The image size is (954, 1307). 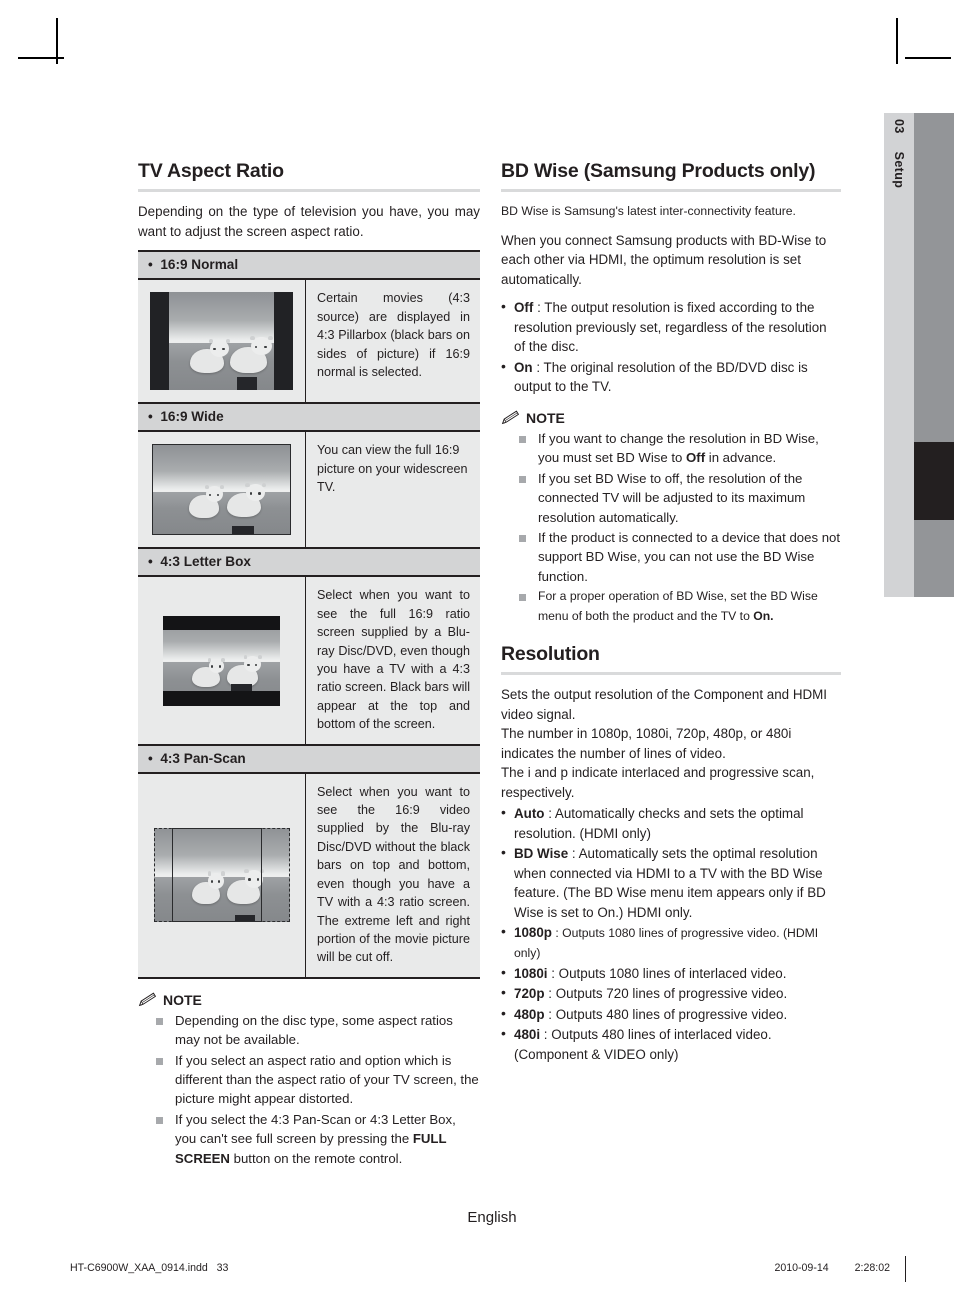 I want to click on aspect-picture-16-9-wide, so click(x=222, y=490).